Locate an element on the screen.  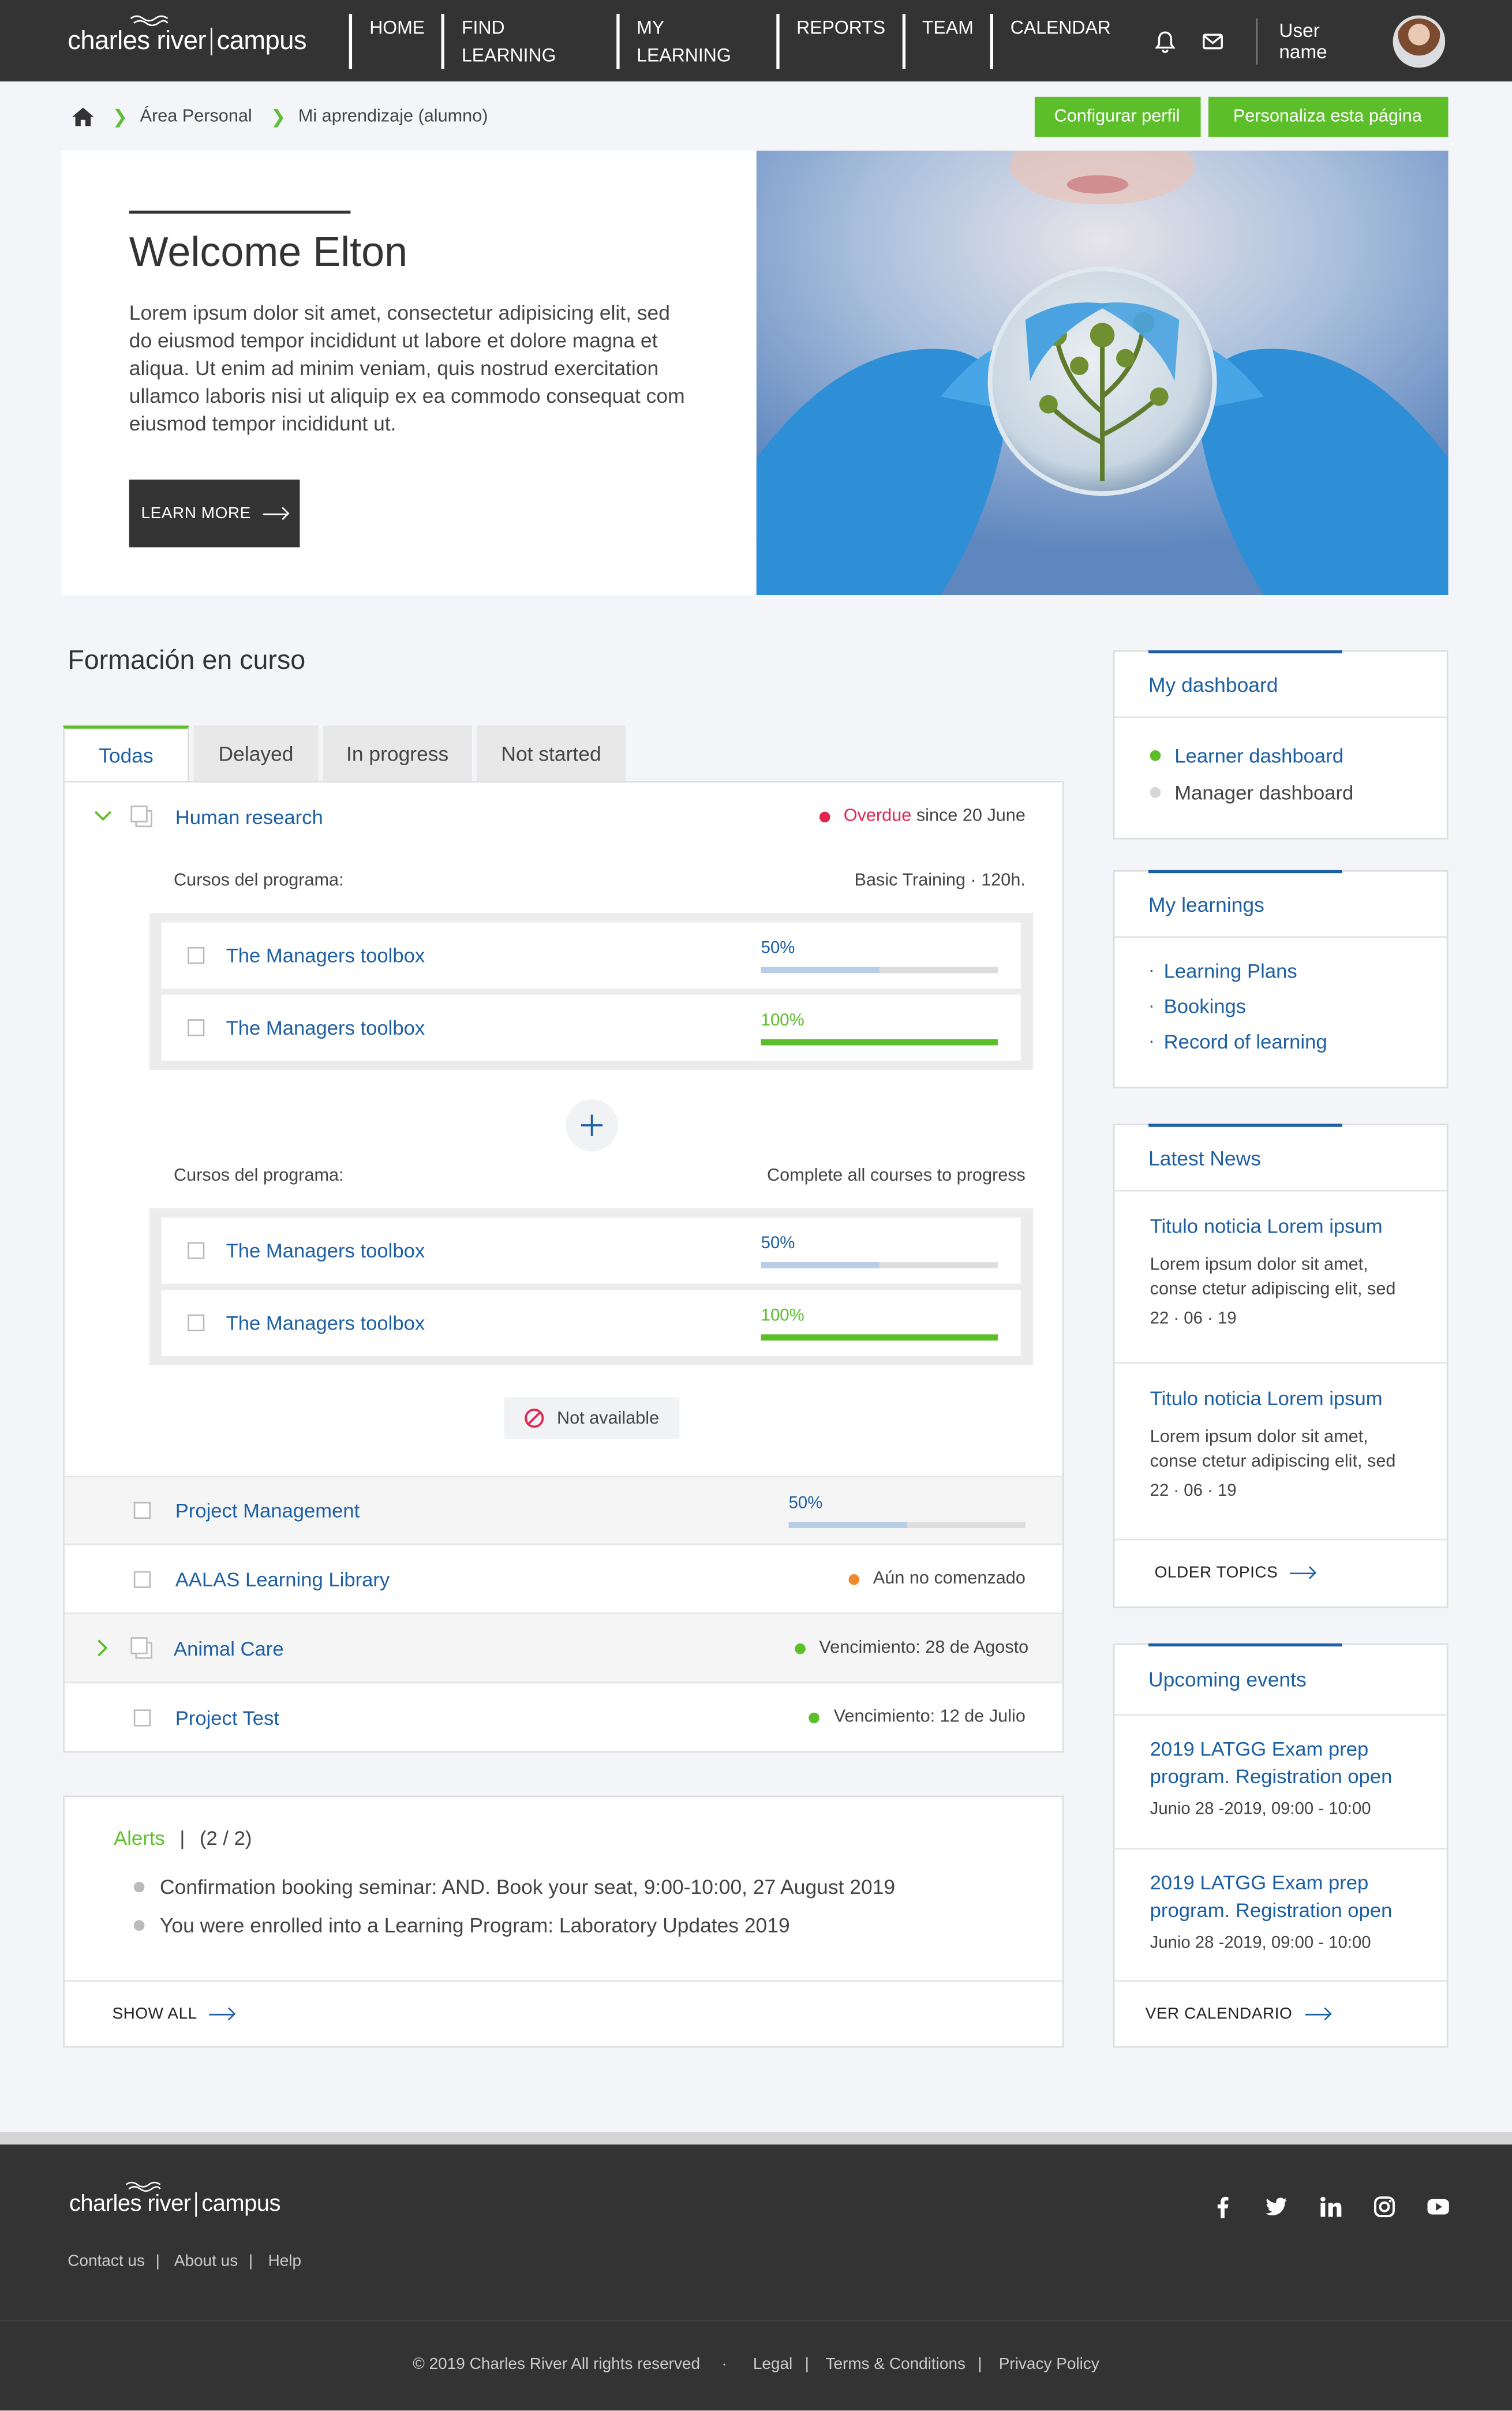
chevron-down-icon is located at coordinates (104, 816).